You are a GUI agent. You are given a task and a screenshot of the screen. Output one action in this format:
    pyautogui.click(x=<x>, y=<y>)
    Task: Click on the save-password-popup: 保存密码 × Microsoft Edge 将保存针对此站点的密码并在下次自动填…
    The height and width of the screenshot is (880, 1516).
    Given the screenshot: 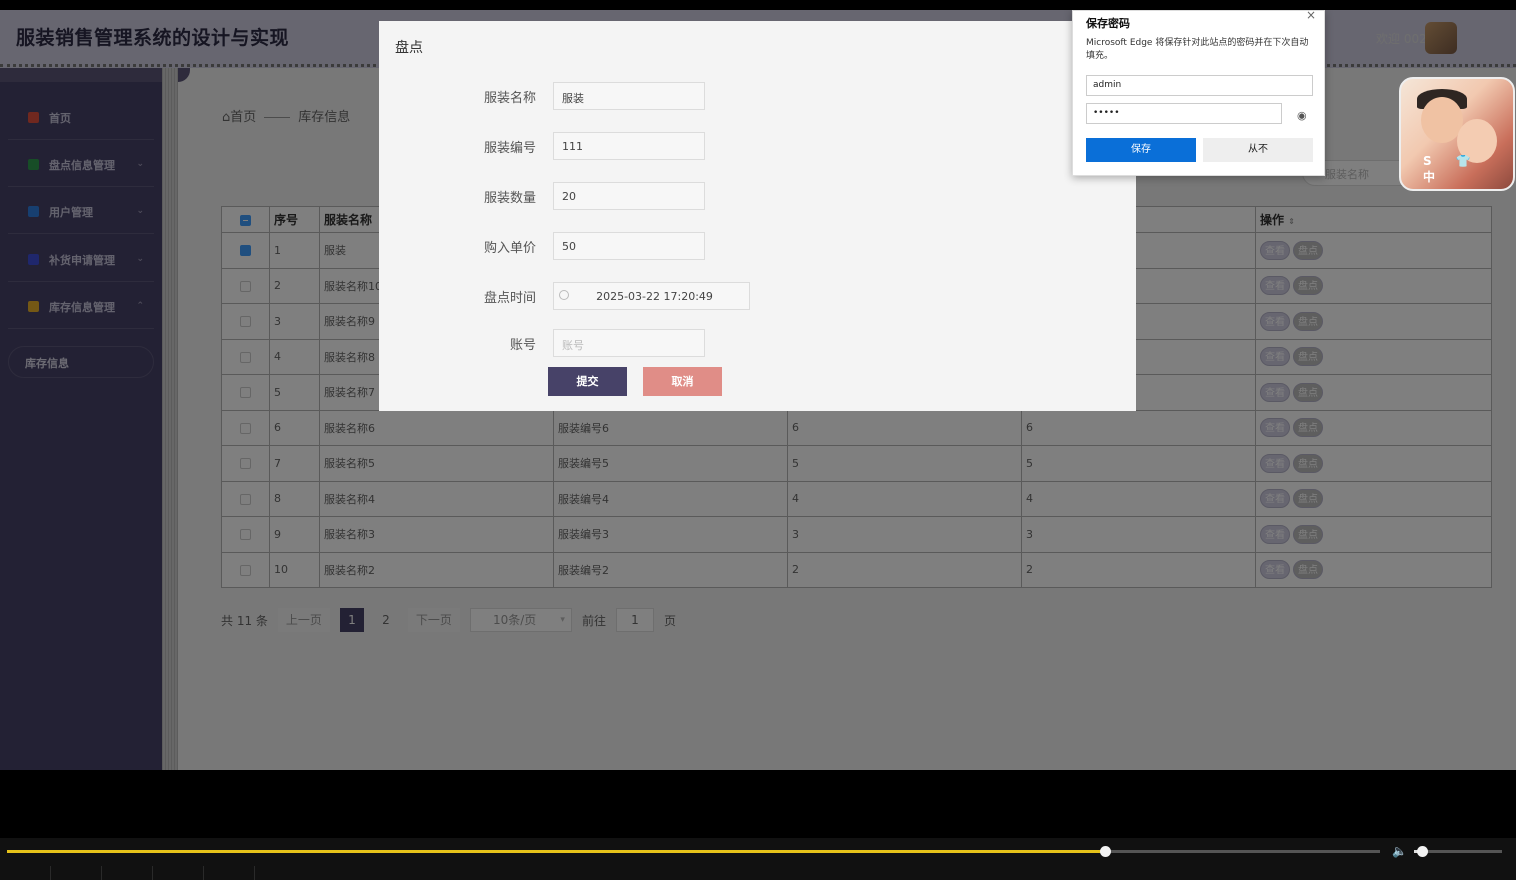 What is the action you would take?
    pyautogui.click(x=1198, y=93)
    